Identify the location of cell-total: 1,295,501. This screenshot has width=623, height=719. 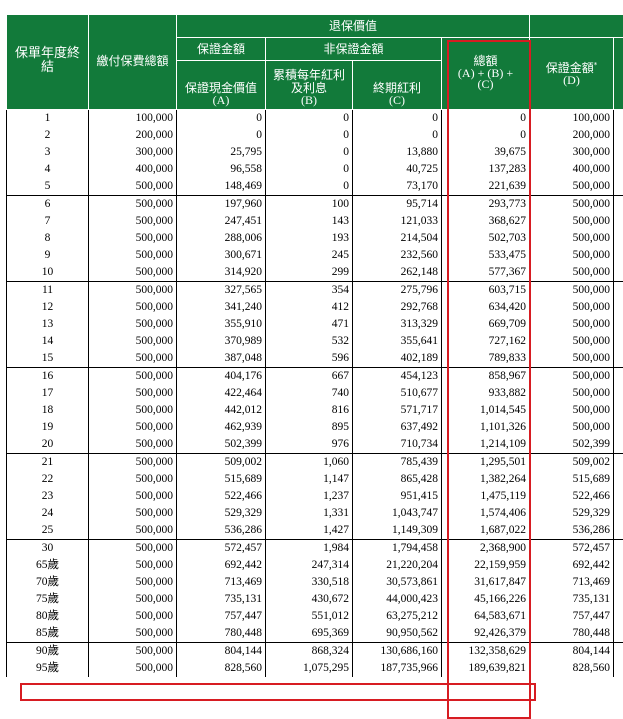
(485, 462).